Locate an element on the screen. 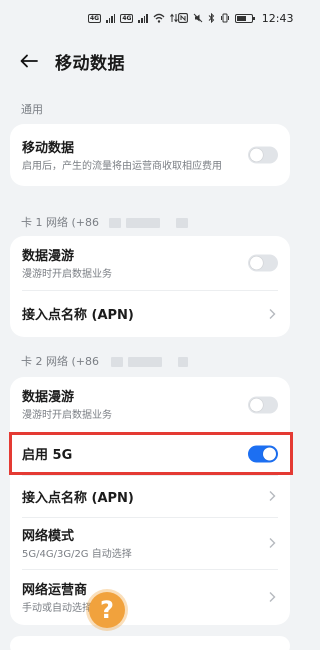  sim1-data-roaming-subtitle: 漫游时开启数据业务 is located at coordinates (67, 274).